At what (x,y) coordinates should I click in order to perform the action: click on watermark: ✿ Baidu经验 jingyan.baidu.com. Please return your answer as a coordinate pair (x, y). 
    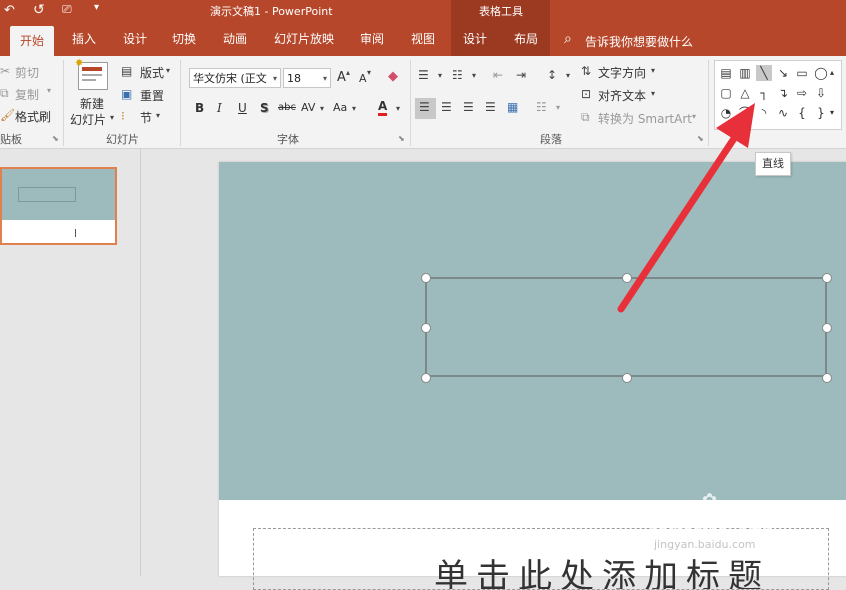
    Looking at the image, I should click on (730, 525).